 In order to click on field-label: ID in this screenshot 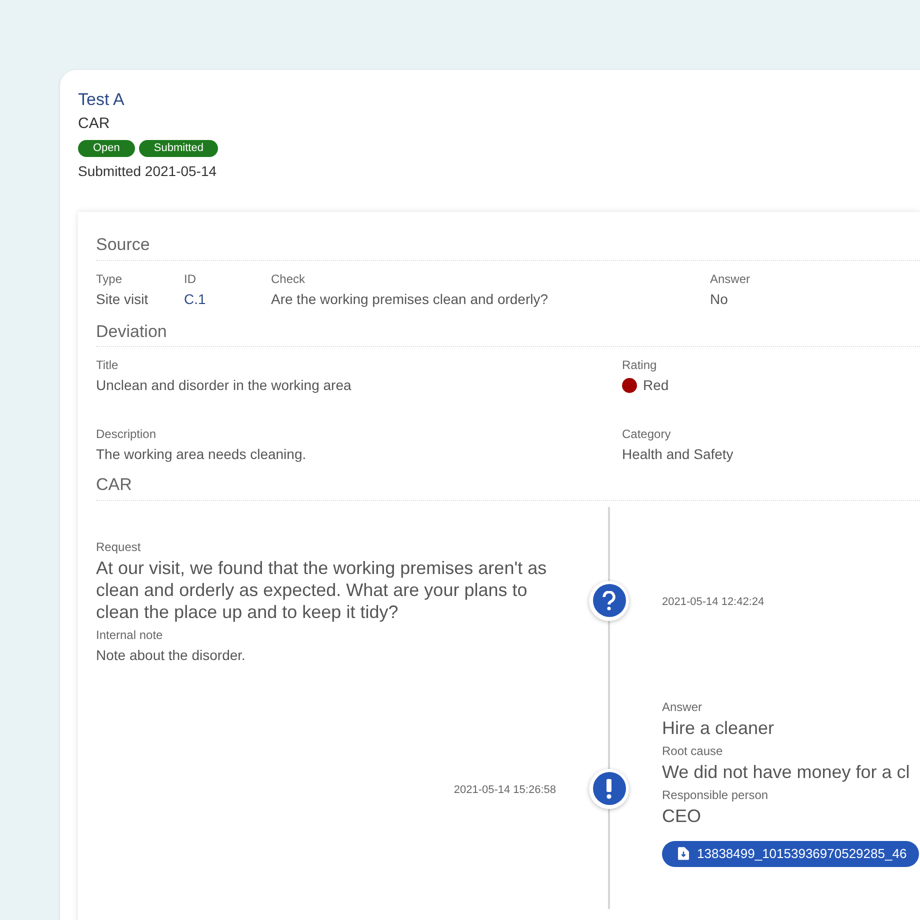, I will do `click(190, 279)`.